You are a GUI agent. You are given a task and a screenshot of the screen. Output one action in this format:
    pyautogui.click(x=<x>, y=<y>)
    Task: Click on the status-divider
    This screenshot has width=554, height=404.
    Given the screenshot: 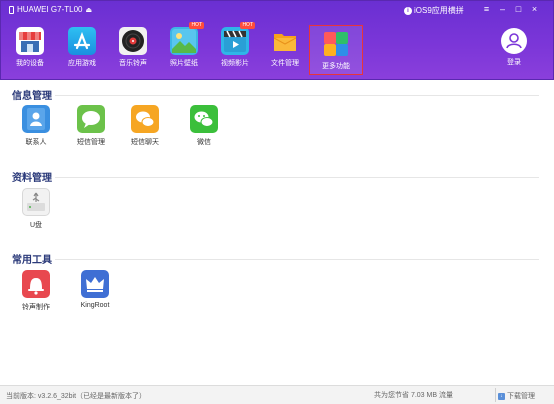 What is the action you would take?
    pyautogui.click(x=495, y=395)
    